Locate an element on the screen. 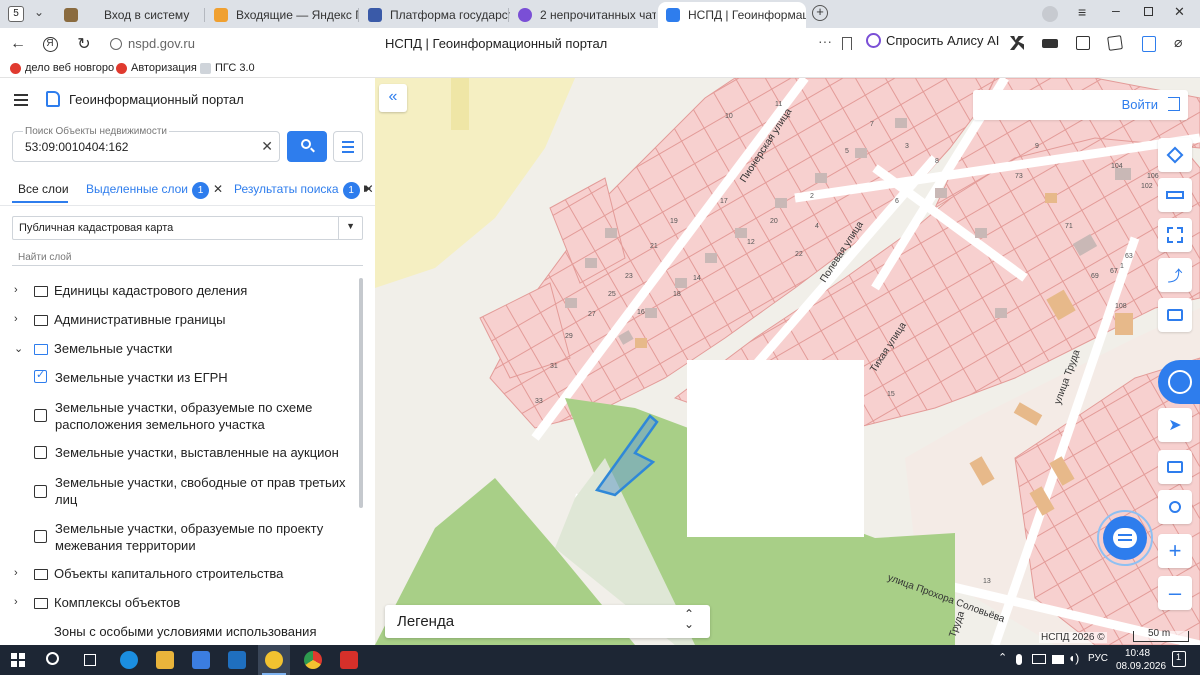  basemap-select: Публичная кадастровая карта ▼ is located at coordinates (187, 228).